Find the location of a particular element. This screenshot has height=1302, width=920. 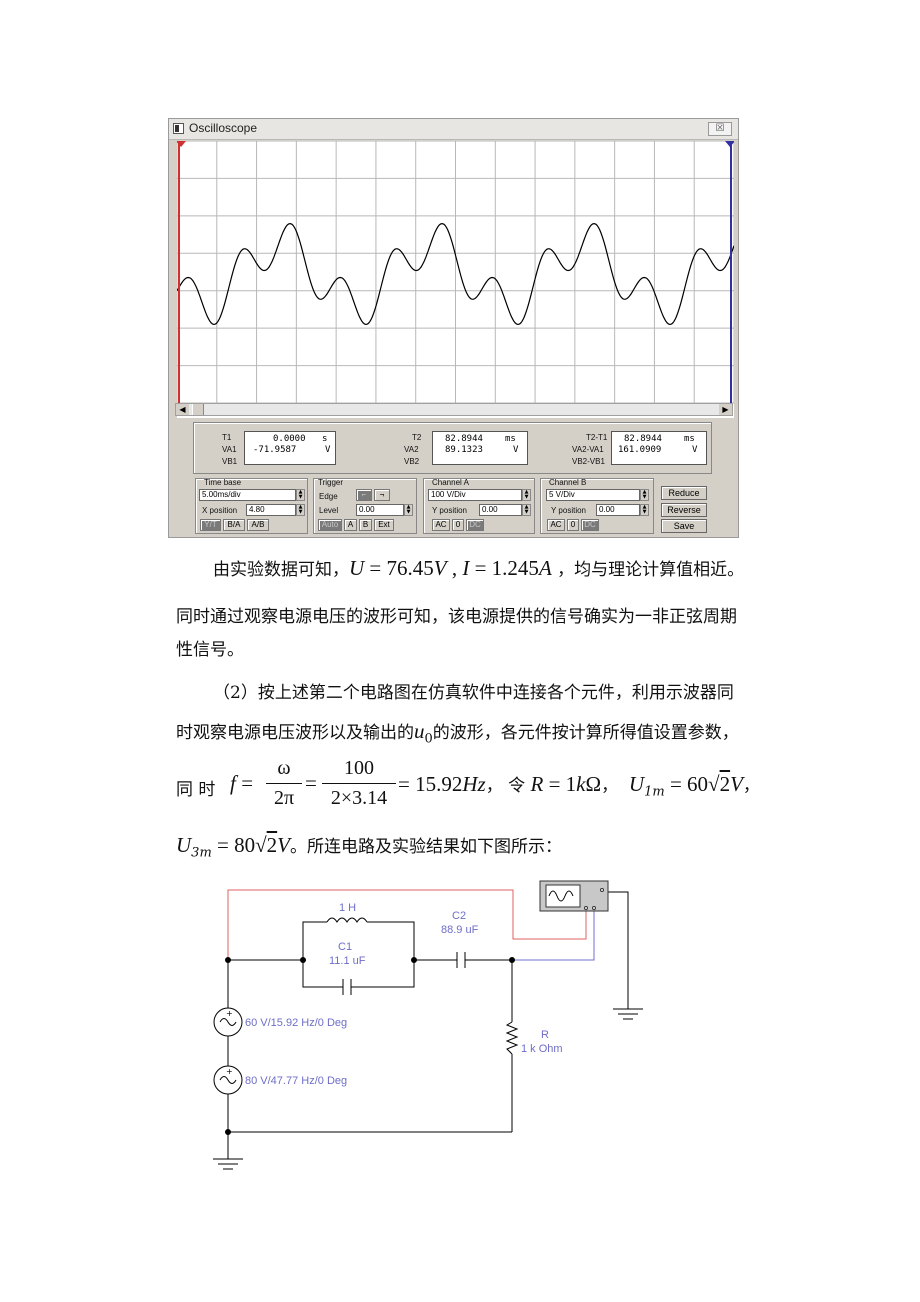

wire-channel-b is located at coordinates (553, 936).